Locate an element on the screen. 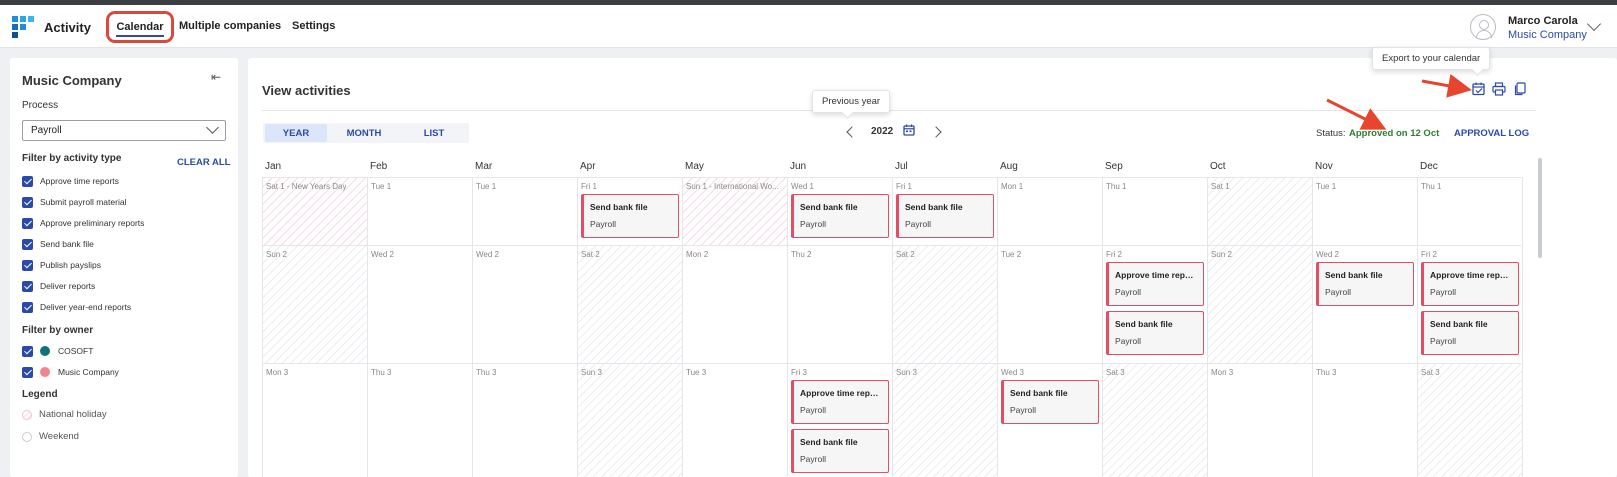 Image resolution: width=1617 pixels, height=477 pixels. activity-filter-item: Deliver reports is located at coordinates (58, 286).